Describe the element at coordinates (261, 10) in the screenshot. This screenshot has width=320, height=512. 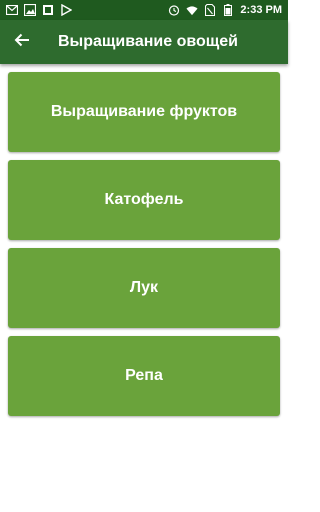
I see `clock-time: 2:33 PM` at that location.